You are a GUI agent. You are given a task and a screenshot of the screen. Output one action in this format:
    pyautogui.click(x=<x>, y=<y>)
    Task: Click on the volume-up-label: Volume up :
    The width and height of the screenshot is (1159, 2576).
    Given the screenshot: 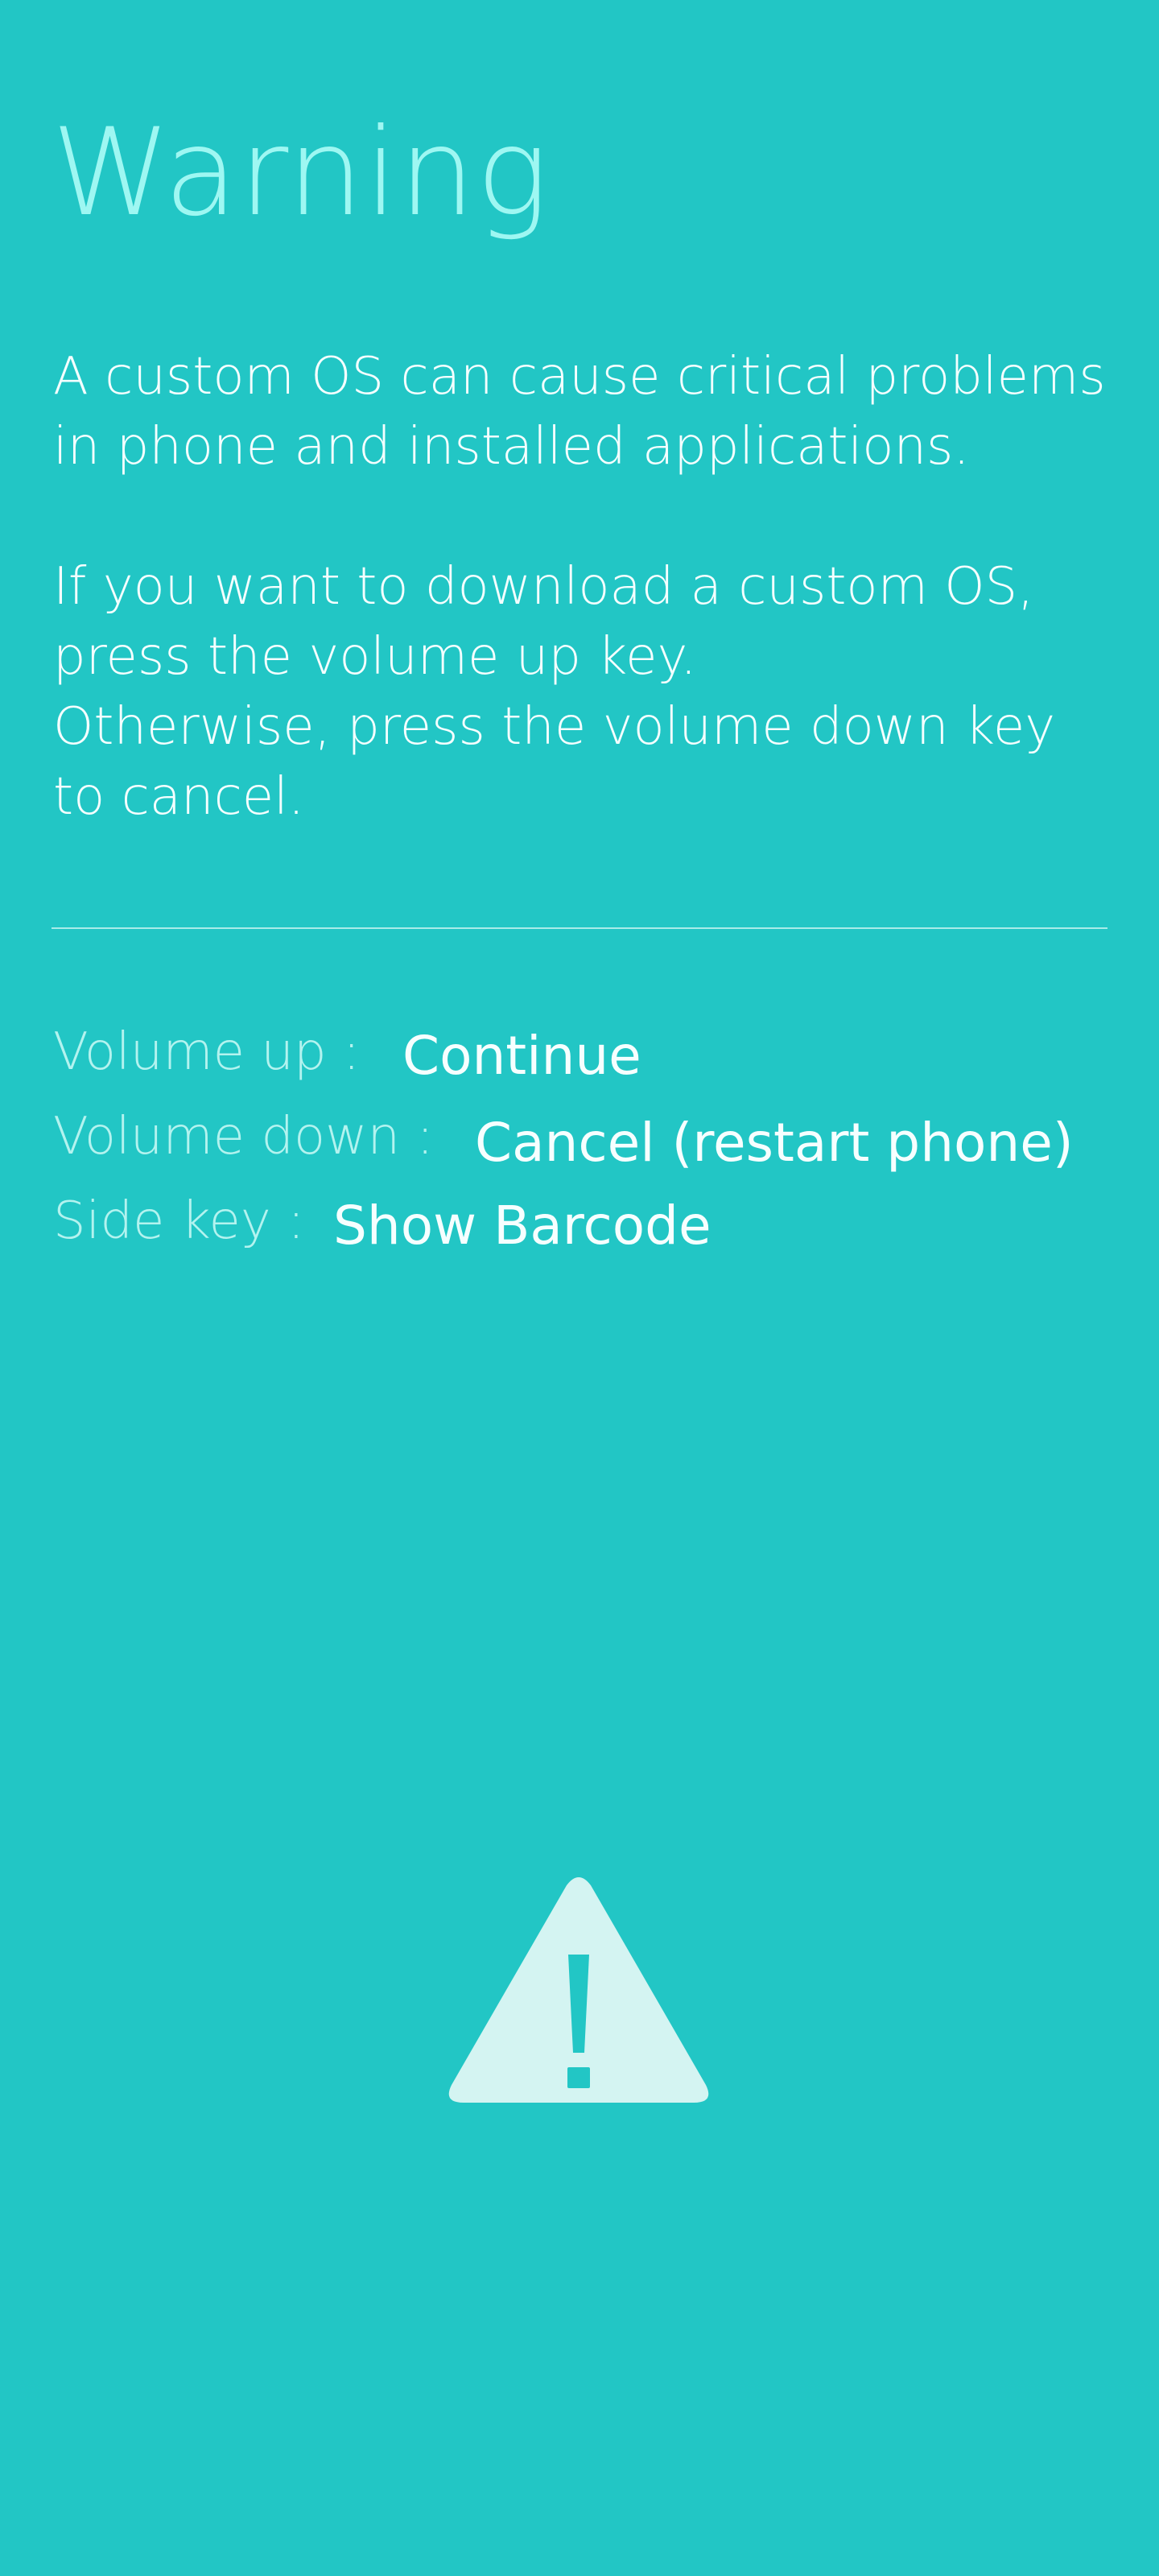 What is the action you would take?
    pyautogui.click(x=207, y=1052)
    